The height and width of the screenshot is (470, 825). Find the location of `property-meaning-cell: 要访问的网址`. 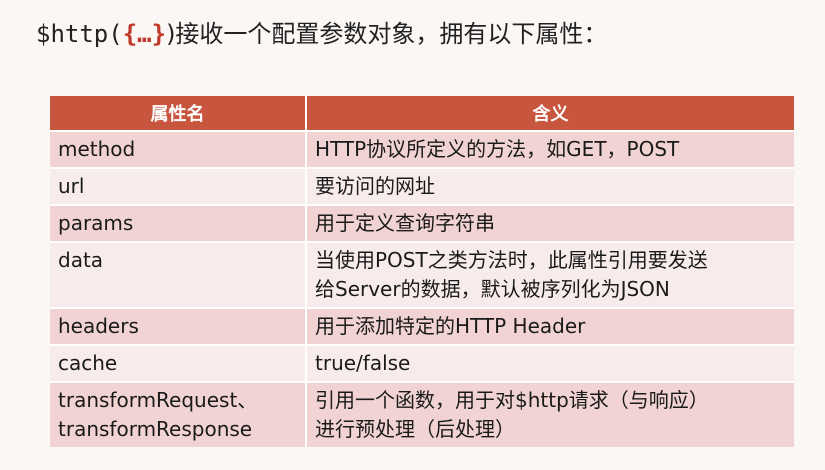

property-meaning-cell: 要访问的网址 is located at coordinates (550, 186).